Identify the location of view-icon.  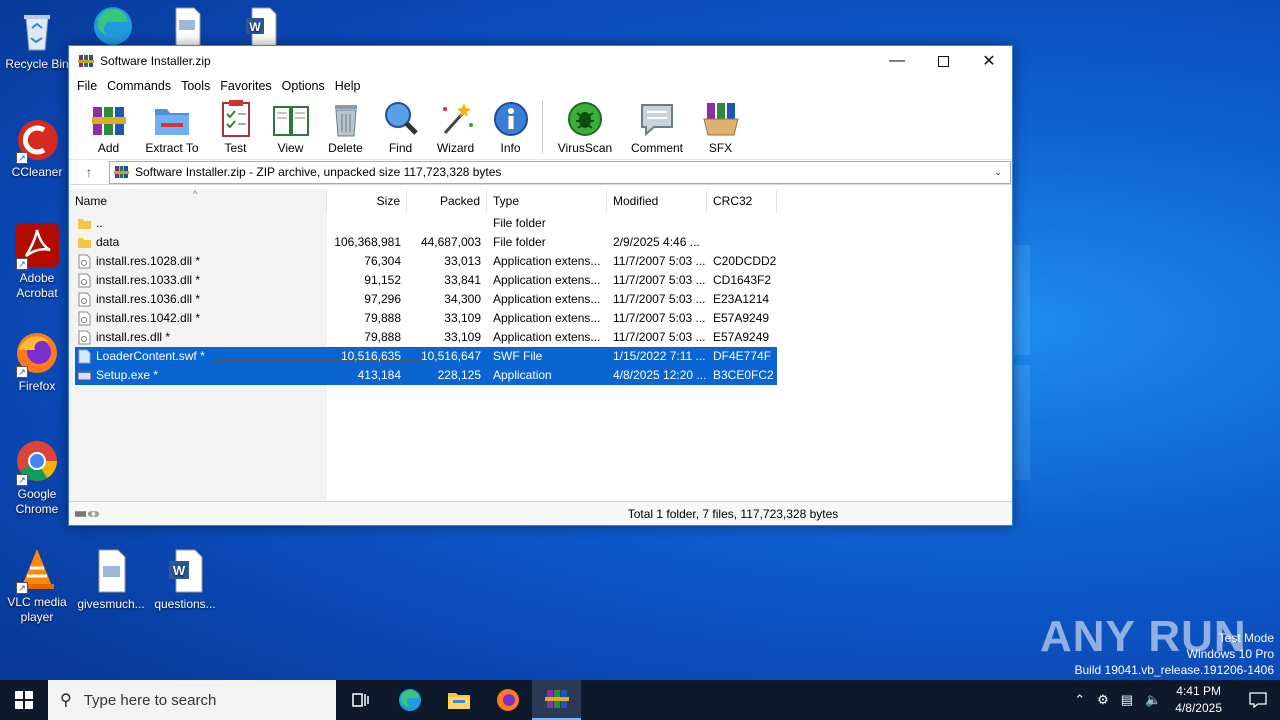
(290, 121).